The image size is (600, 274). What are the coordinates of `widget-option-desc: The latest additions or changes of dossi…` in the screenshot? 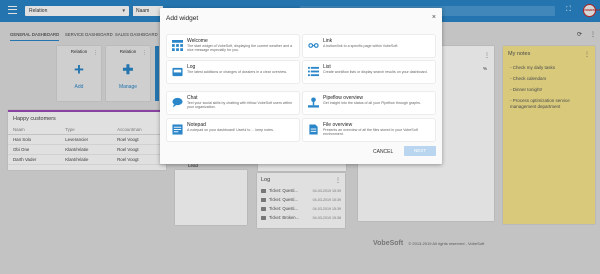 It's located at (237, 72).